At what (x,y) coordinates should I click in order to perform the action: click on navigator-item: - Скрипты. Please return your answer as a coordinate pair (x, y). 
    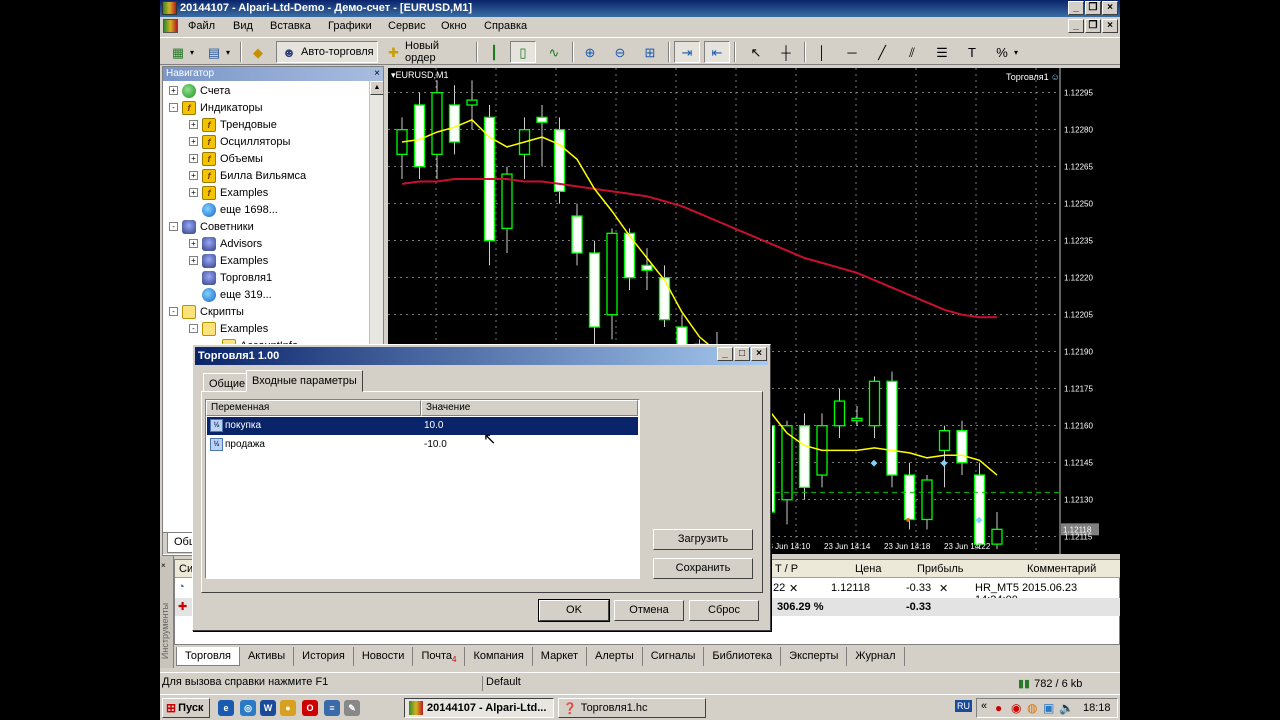
    Looking at the image, I should click on (206, 311).